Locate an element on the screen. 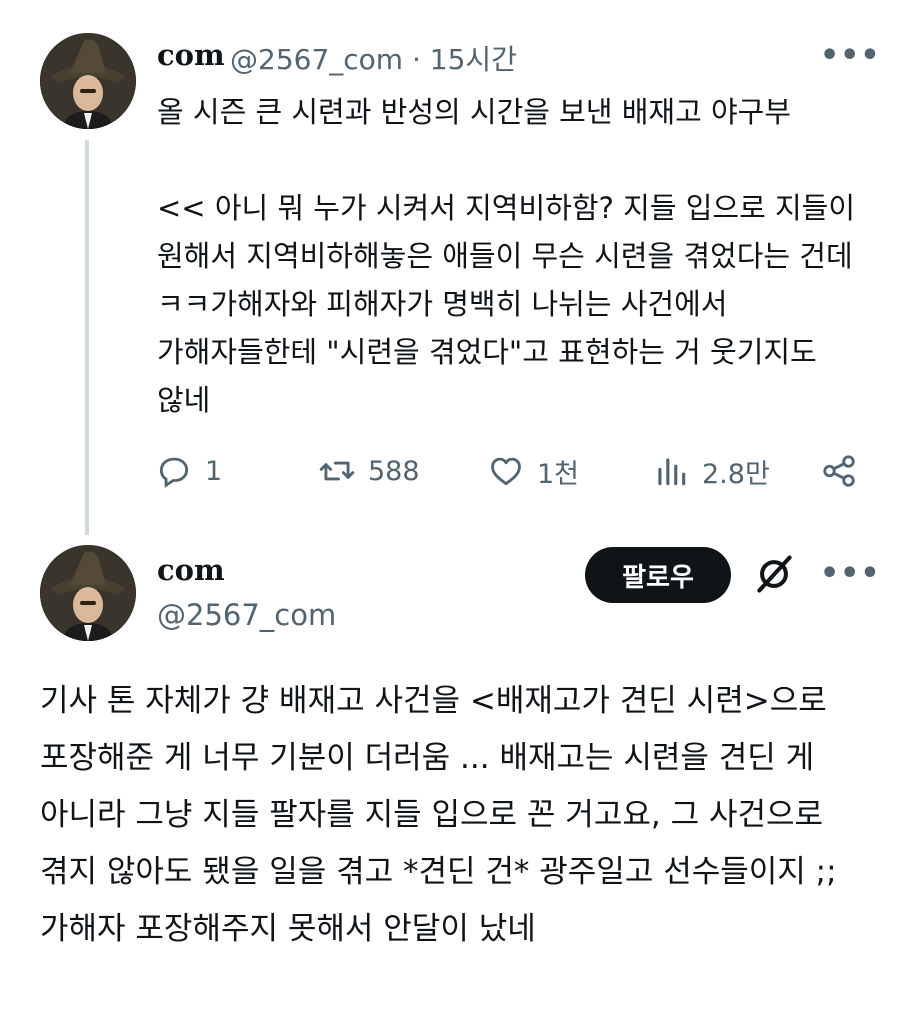 The width and height of the screenshot is (900, 1019). views-button: 2.8만 is located at coordinates (711, 471).